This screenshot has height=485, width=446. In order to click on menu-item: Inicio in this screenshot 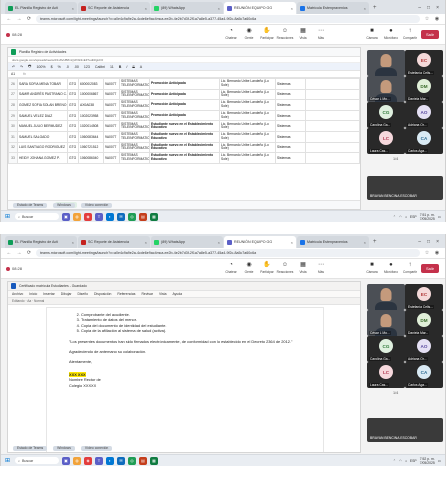, I will do `click(33, 294)`.